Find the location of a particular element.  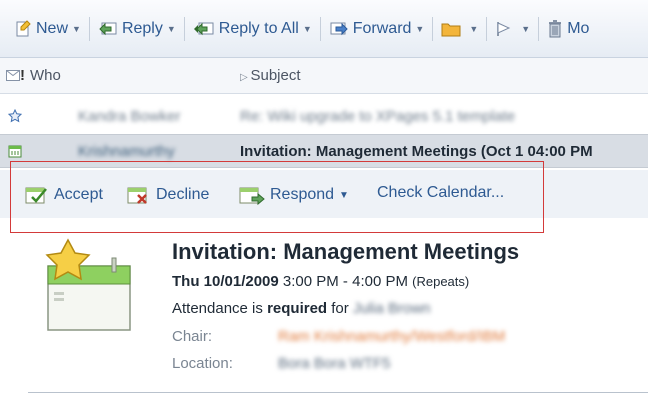

move-to-folder-button: ▼ is located at coordinates (459, 29).